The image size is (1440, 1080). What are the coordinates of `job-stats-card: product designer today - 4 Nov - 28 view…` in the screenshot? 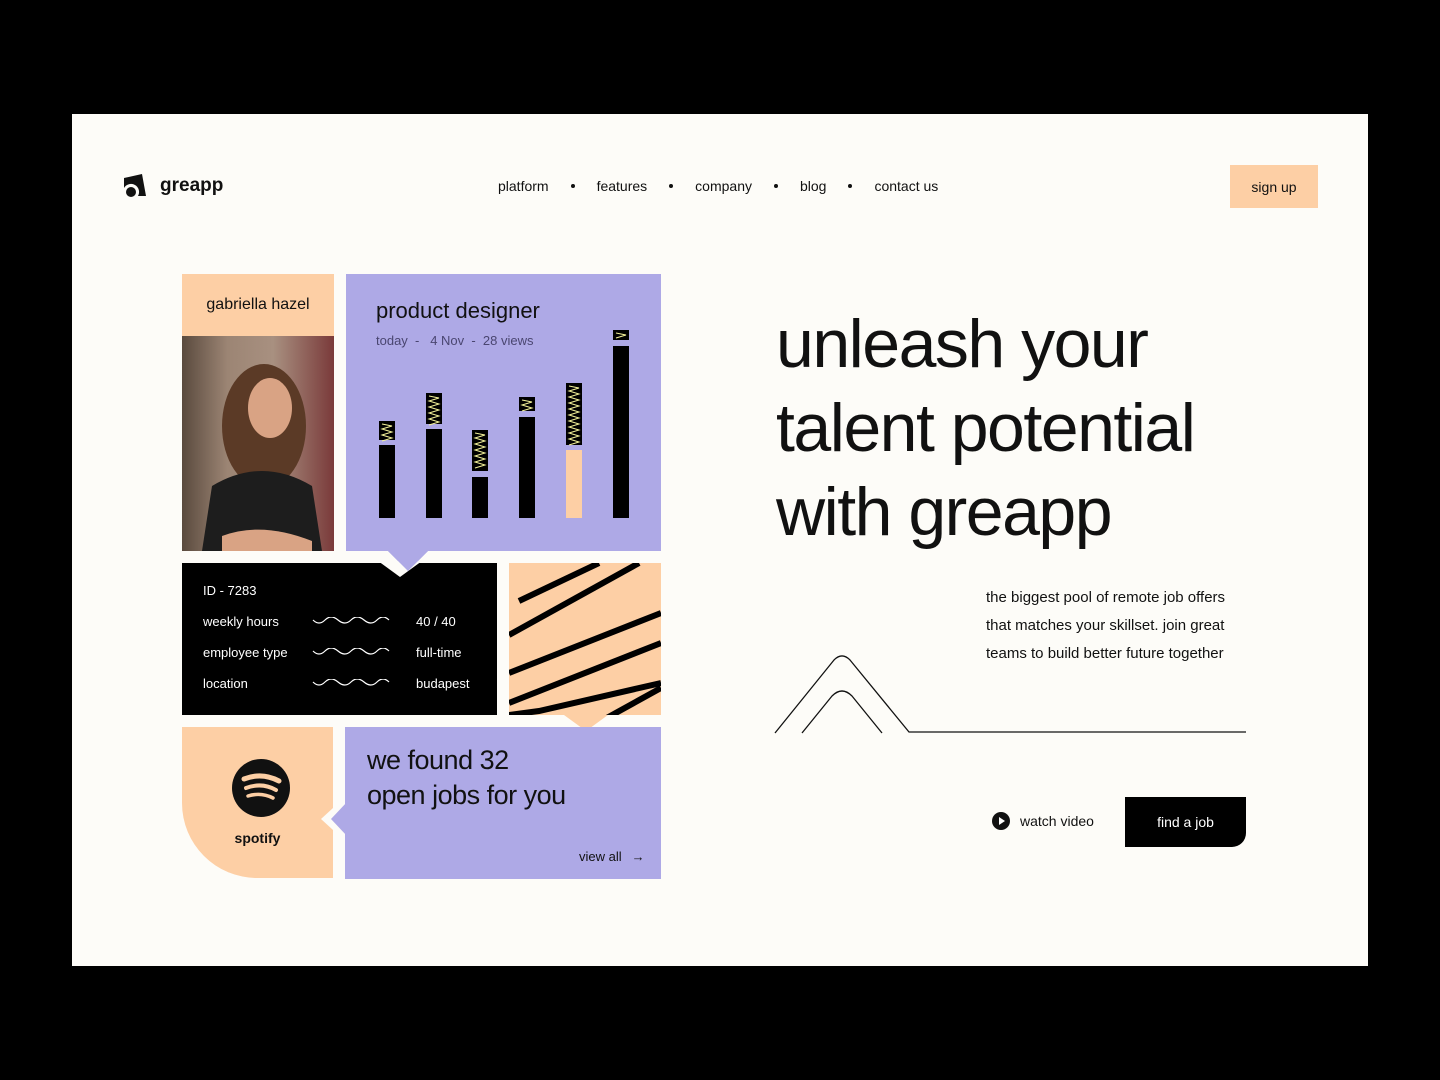 It's located at (503, 412).